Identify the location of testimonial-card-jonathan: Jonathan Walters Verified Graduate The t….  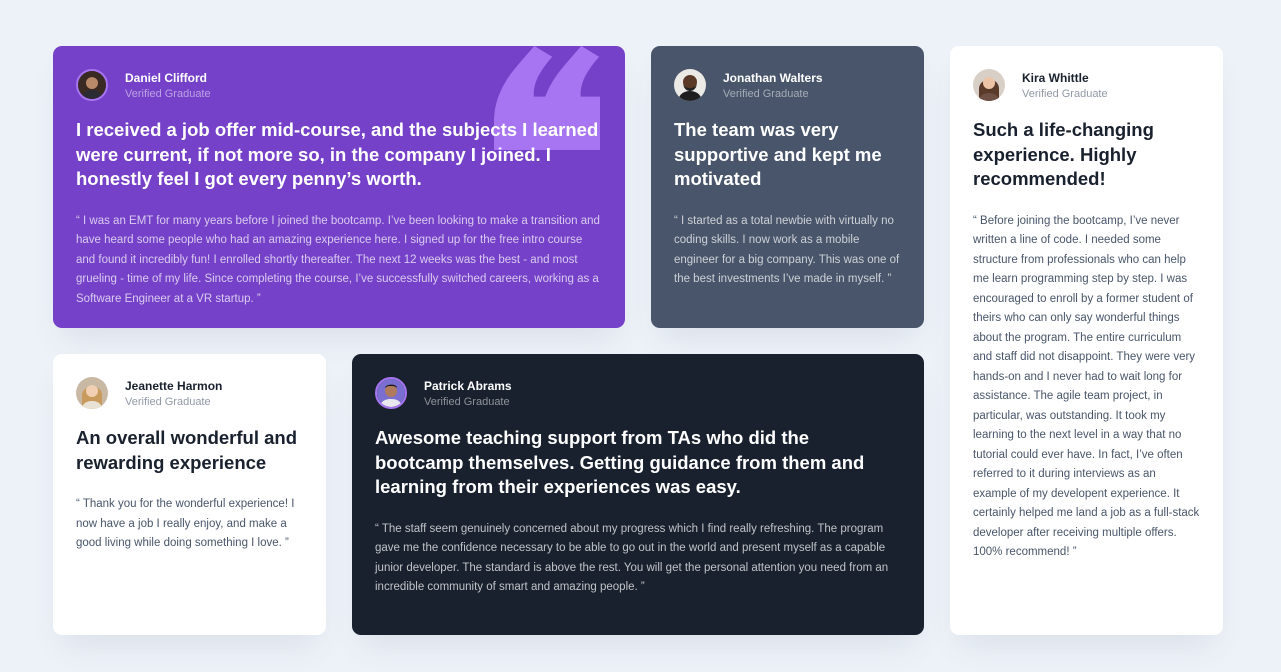
(787, 187).